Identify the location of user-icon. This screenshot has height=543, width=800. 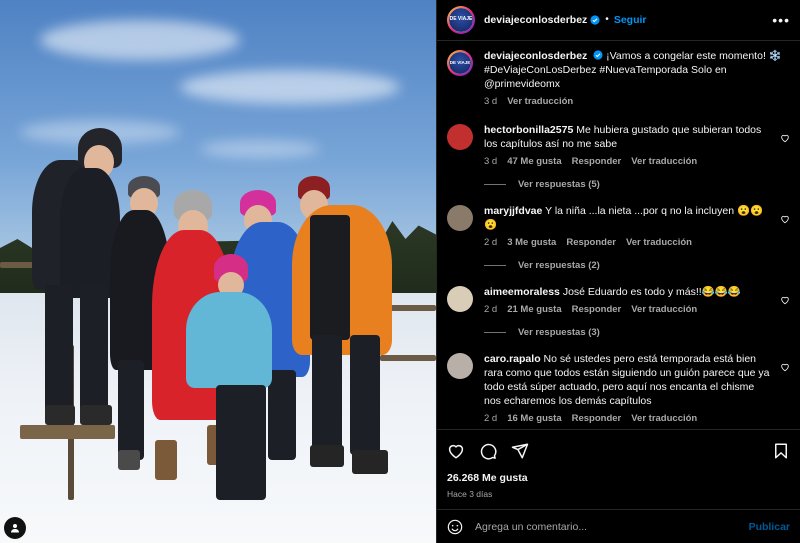
(15, 528).